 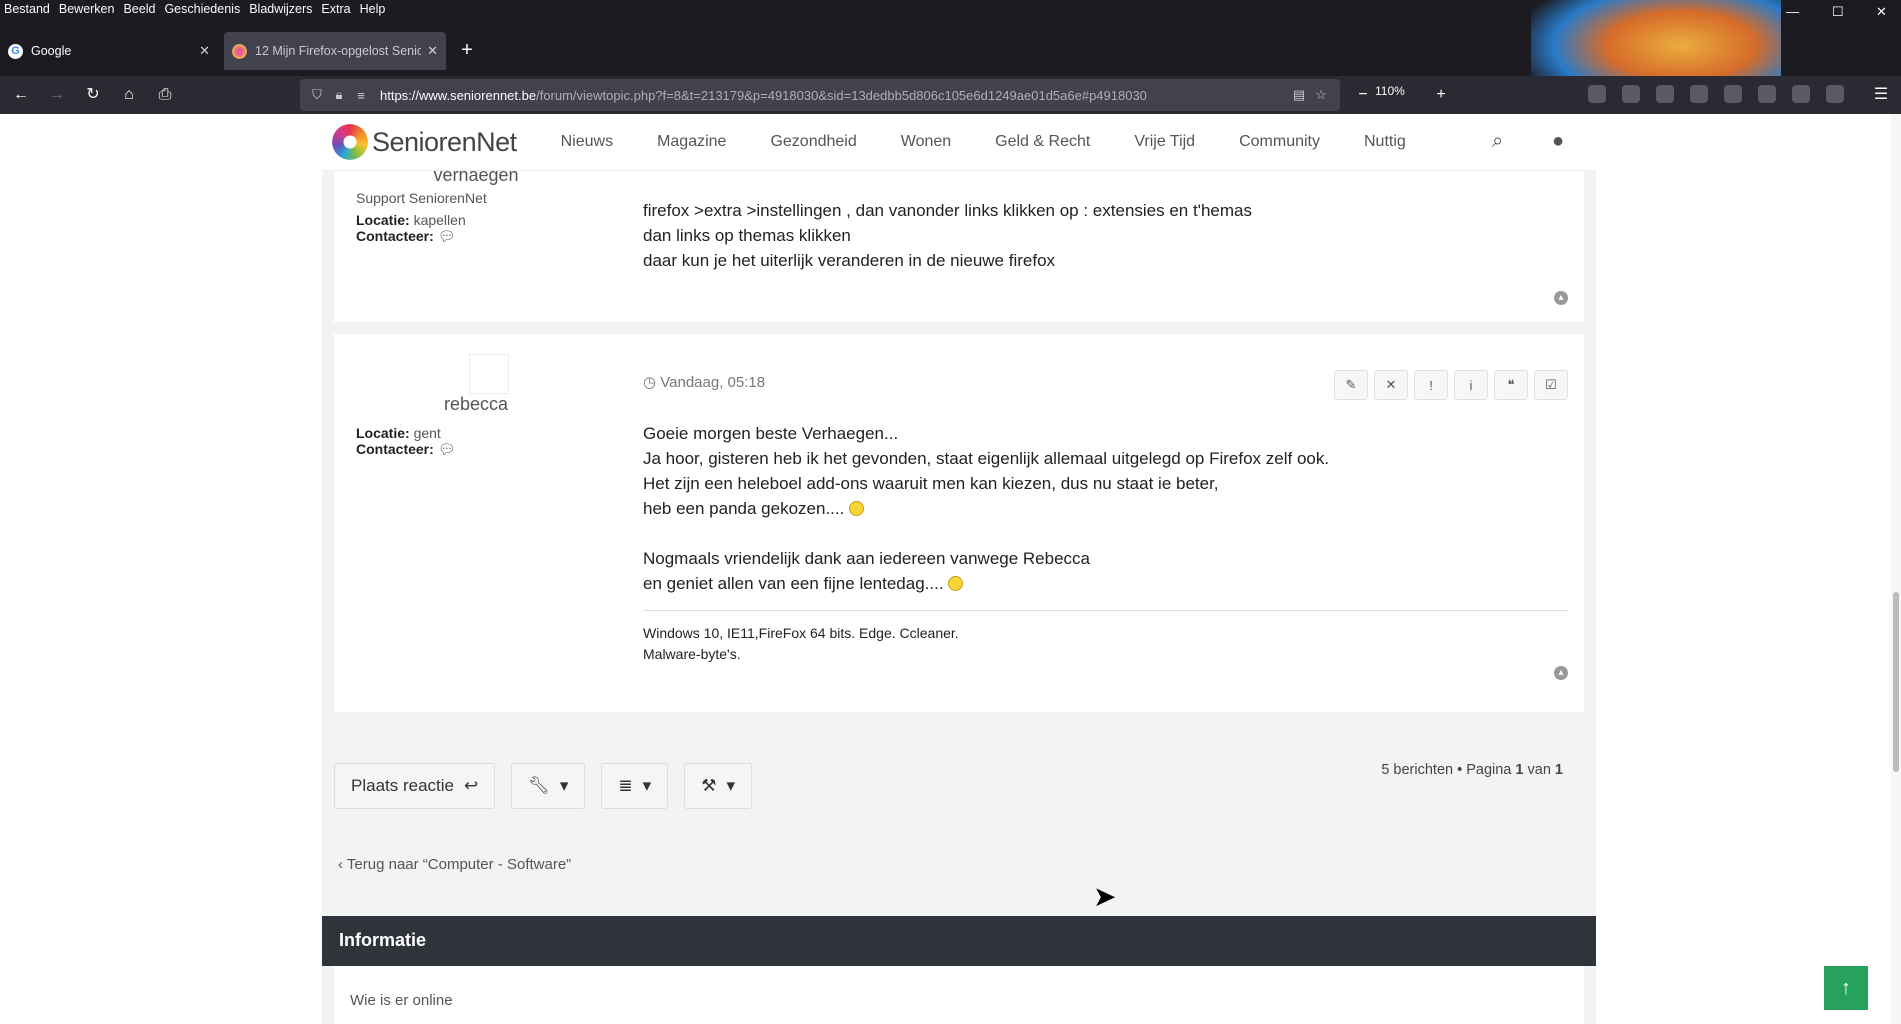 I want to click on nav-gezondheid: Gezondheid, so click(x=813, y=142).